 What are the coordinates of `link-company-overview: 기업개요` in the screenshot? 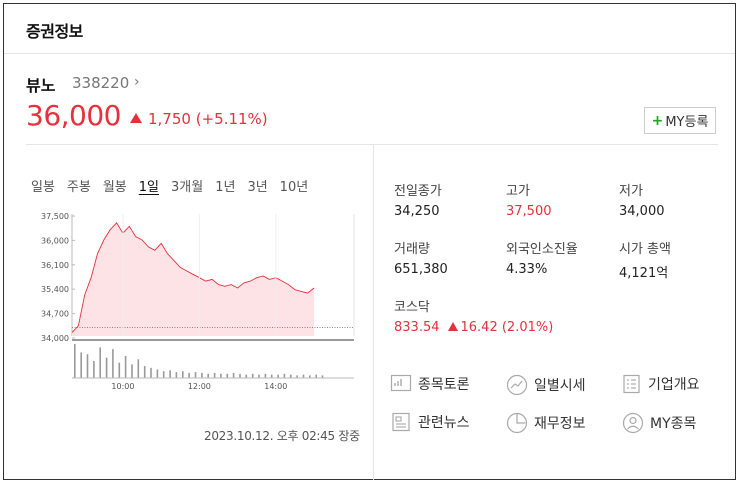 It's located at (661, 384).